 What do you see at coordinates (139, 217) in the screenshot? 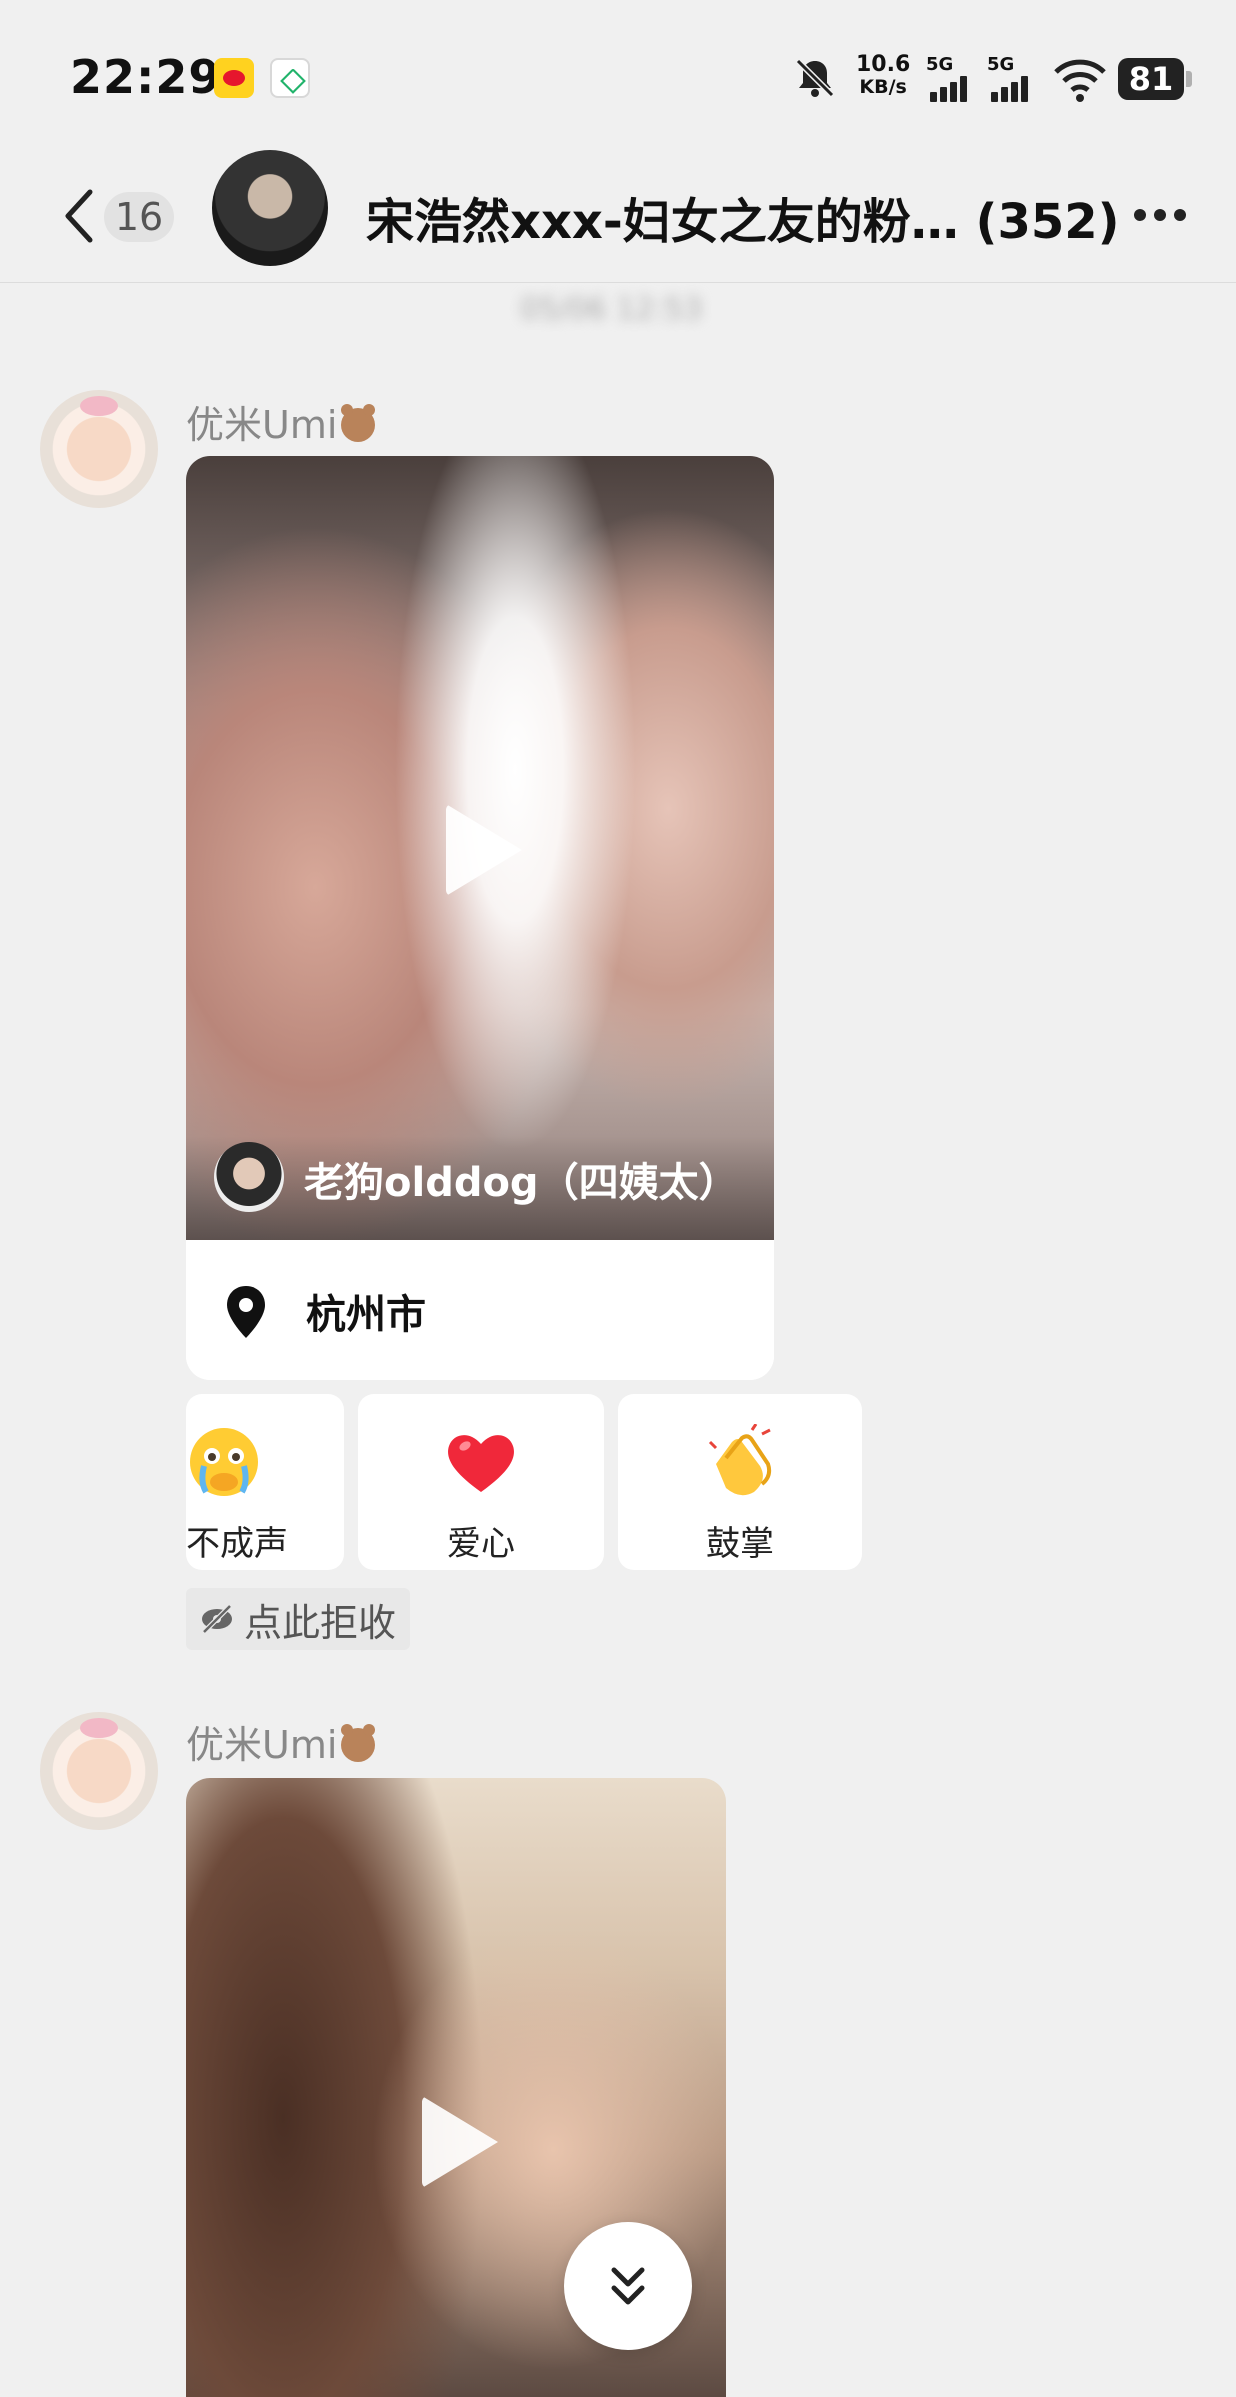
I see `unread-count-badge: 16` at bounding box center [139, 217].